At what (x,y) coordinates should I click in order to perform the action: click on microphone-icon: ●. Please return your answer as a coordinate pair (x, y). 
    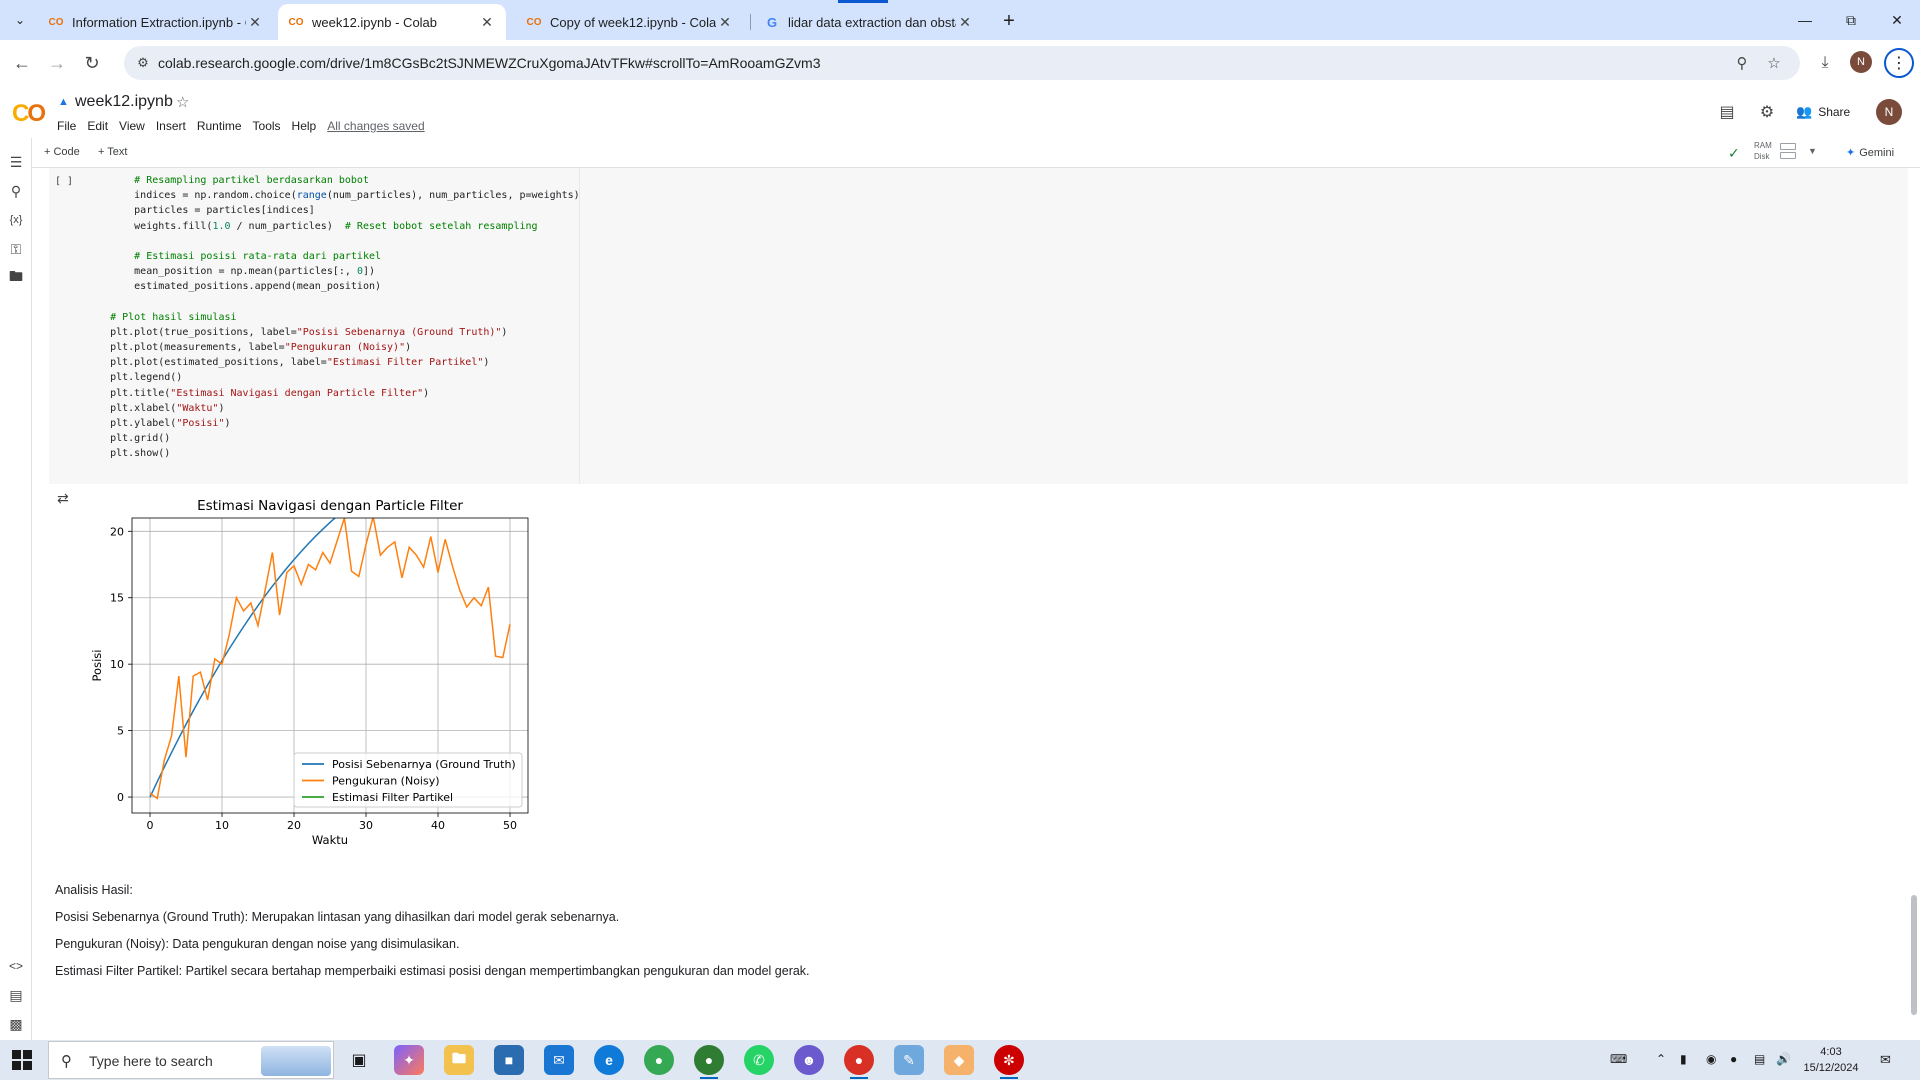
    Looking at the image, I should click on (1733, 1059).